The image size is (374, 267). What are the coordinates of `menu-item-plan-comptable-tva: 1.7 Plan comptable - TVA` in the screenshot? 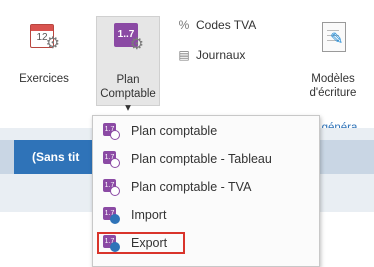 It's located at (206, 188).